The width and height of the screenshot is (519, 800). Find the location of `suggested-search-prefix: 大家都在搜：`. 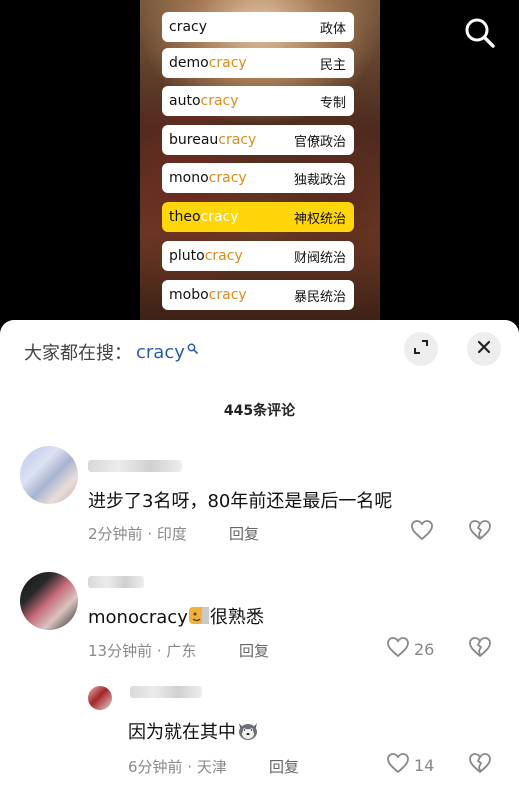

suggested-search-prefix: 大家都在搜： is located at coordinates (78, 353).